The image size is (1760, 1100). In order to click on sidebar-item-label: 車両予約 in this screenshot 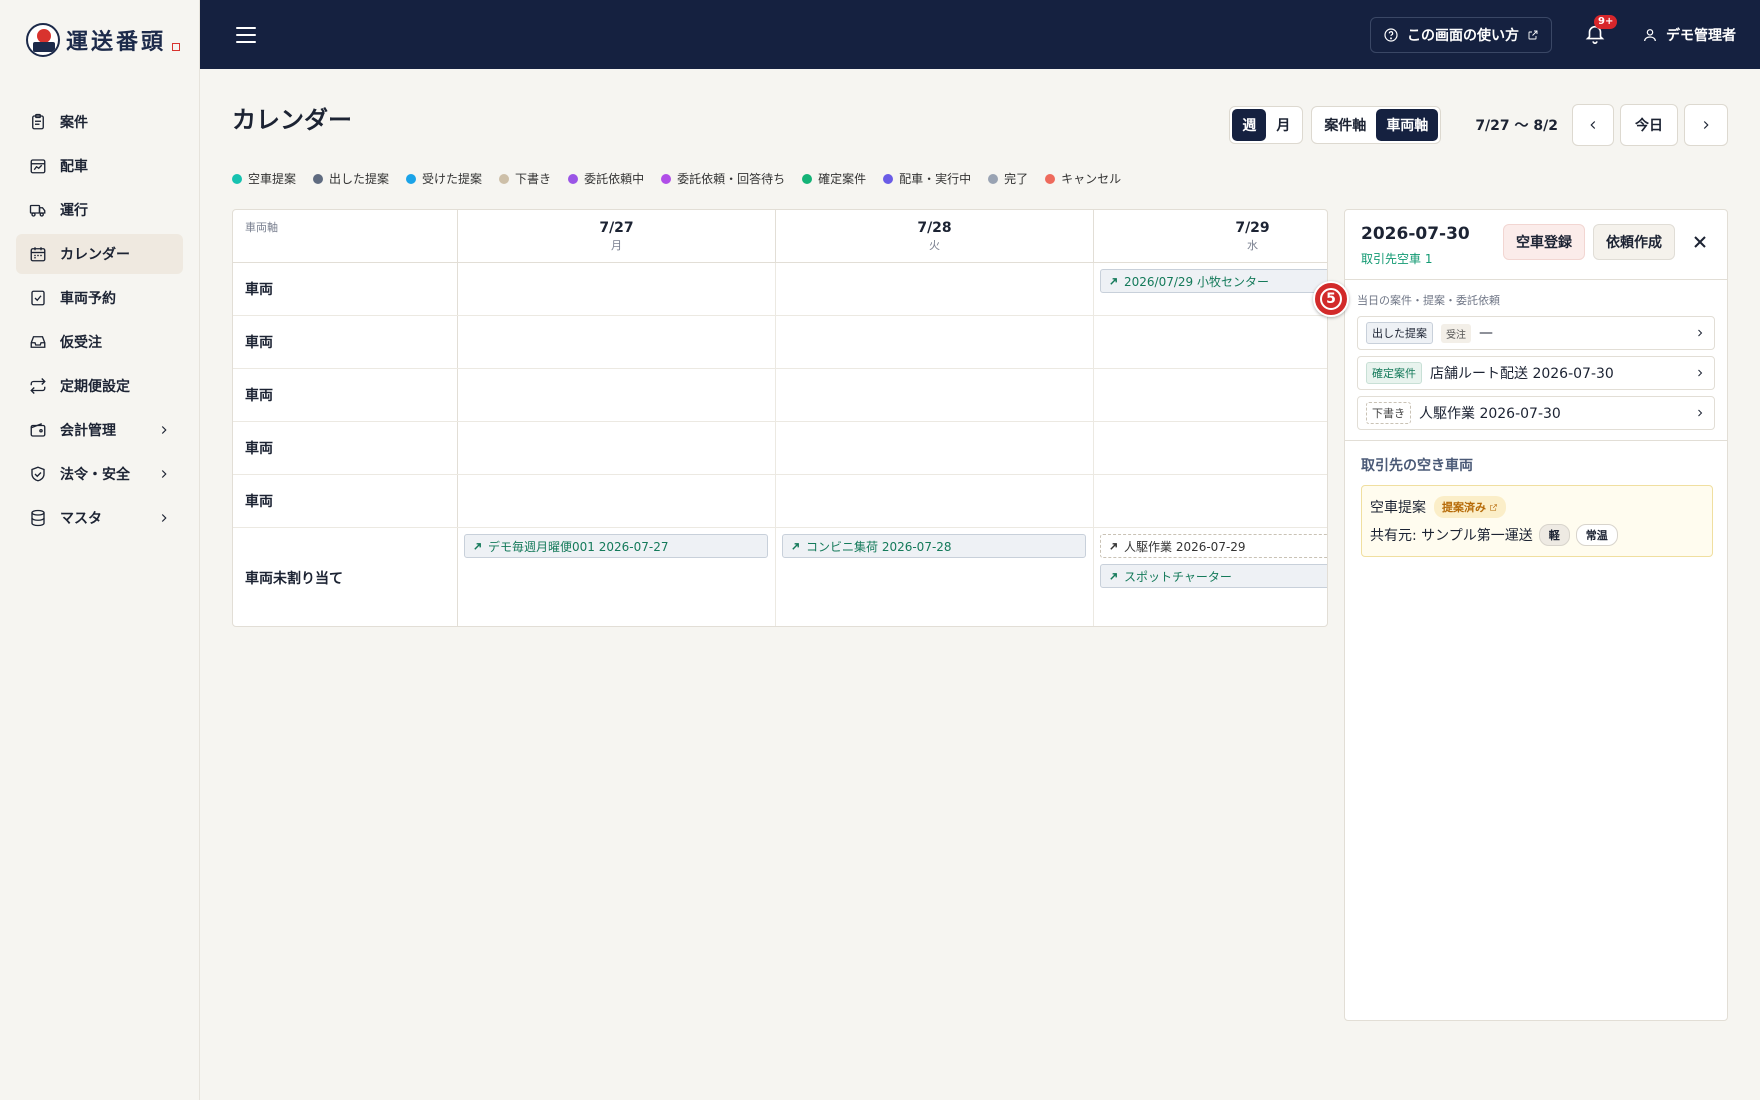, I will do `click(88, 299)`.